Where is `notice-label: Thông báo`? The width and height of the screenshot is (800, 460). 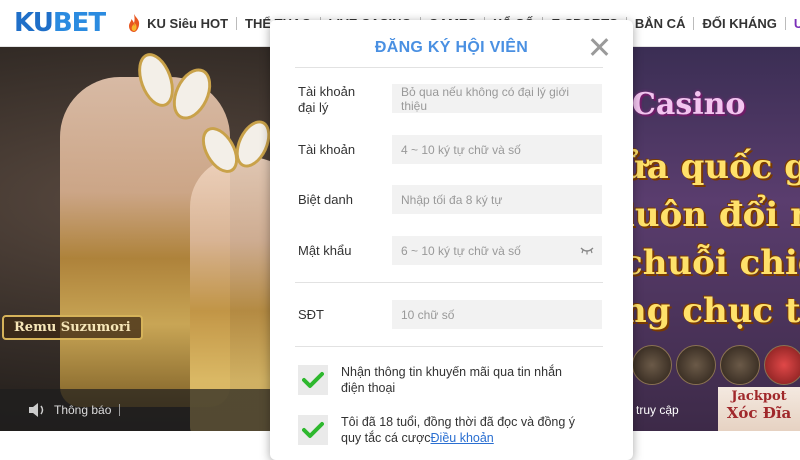 notice-label: Thông báo is located at coordinates (83, 410).